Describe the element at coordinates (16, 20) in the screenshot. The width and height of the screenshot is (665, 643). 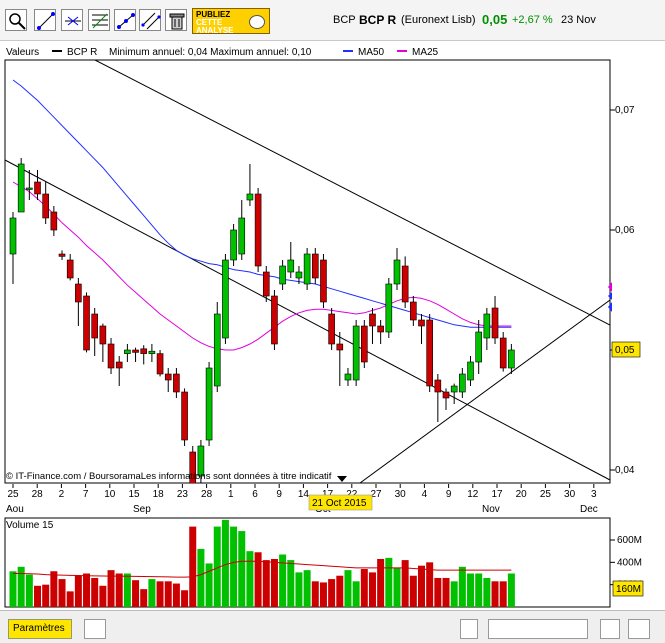
I see `zoom-in-icon` at that location.